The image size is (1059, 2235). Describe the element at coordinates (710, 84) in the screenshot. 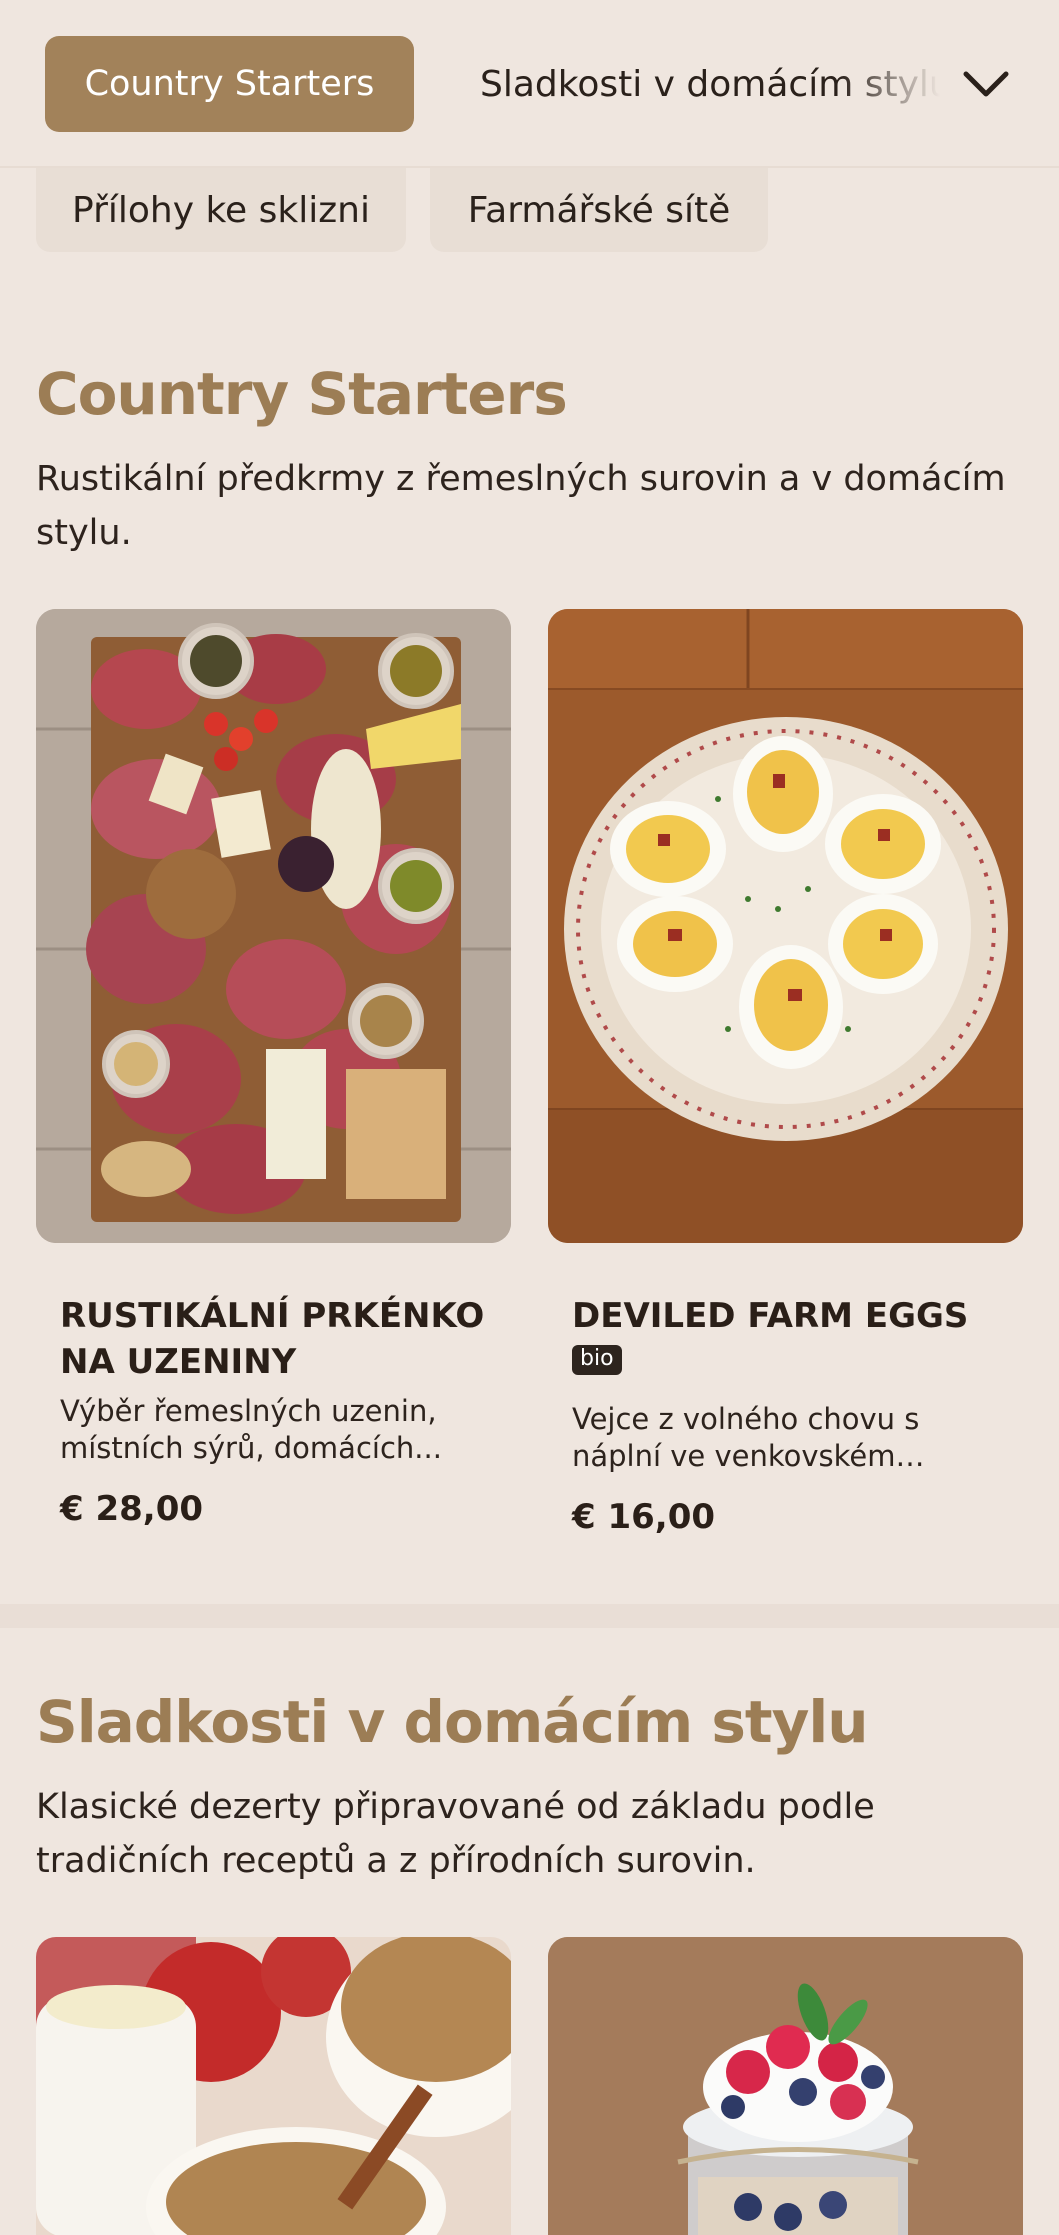

I see `tab-sladkosti: Sladkosti v domácím stylu` at that location.